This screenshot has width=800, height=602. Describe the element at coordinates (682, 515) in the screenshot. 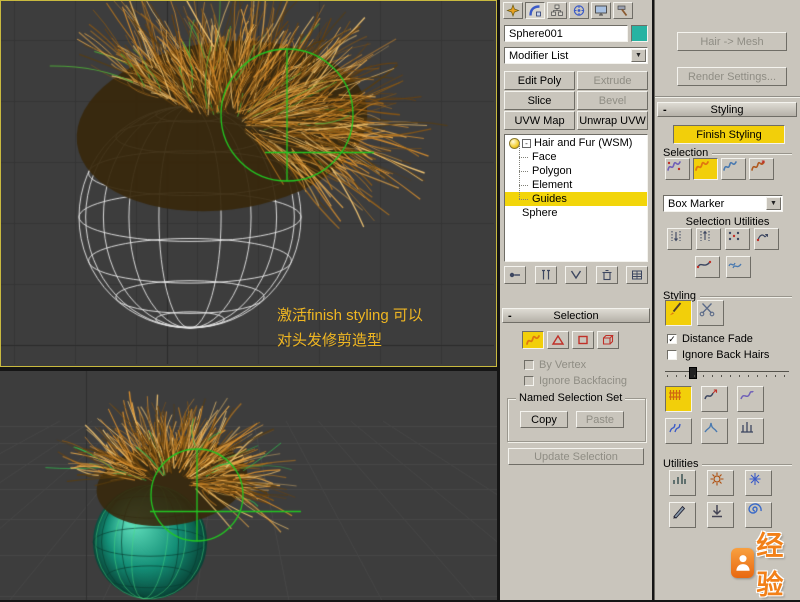

I see `recomb-from-splines-button` at that location.